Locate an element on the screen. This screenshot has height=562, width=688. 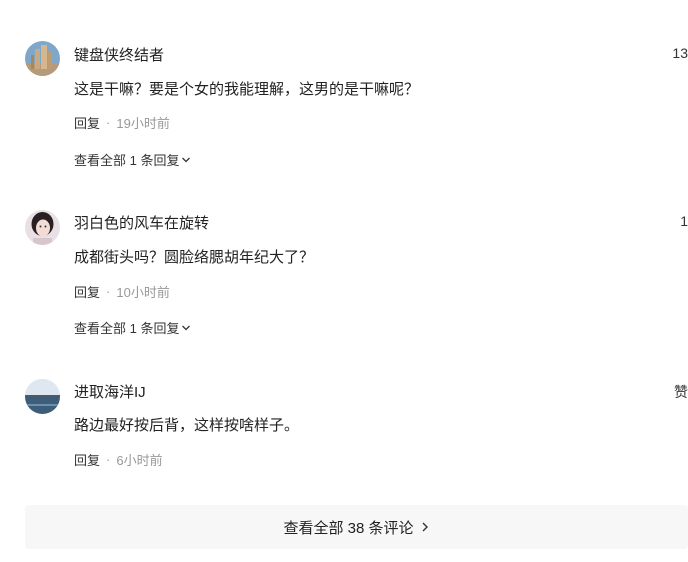
comment-meta: 回复 · 10小时前 is located at coordinates (122, 291).